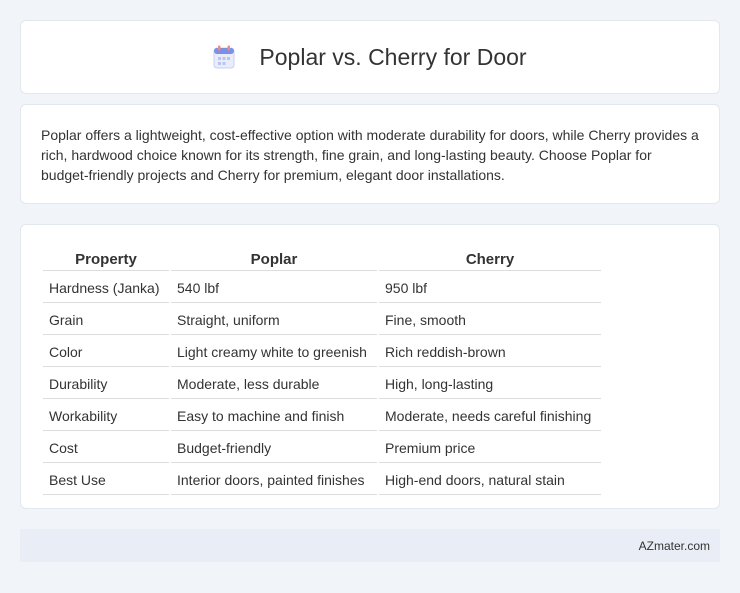 The image size is (740, 593). What do you see at coordinates (106, 259) in the screenshot?
I see `header-property: Property` at bounding box center [106, 259].